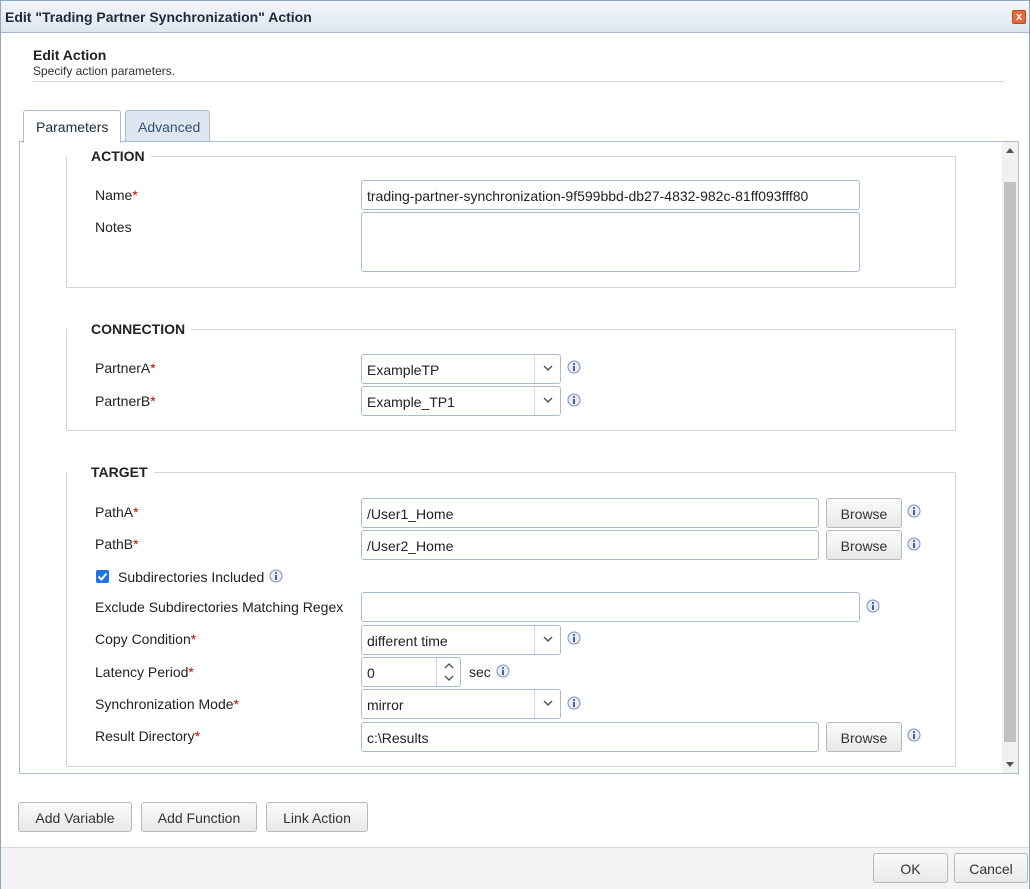  I want to click on sync-mode-label: Synchronization Mode*, so click(167, 704).